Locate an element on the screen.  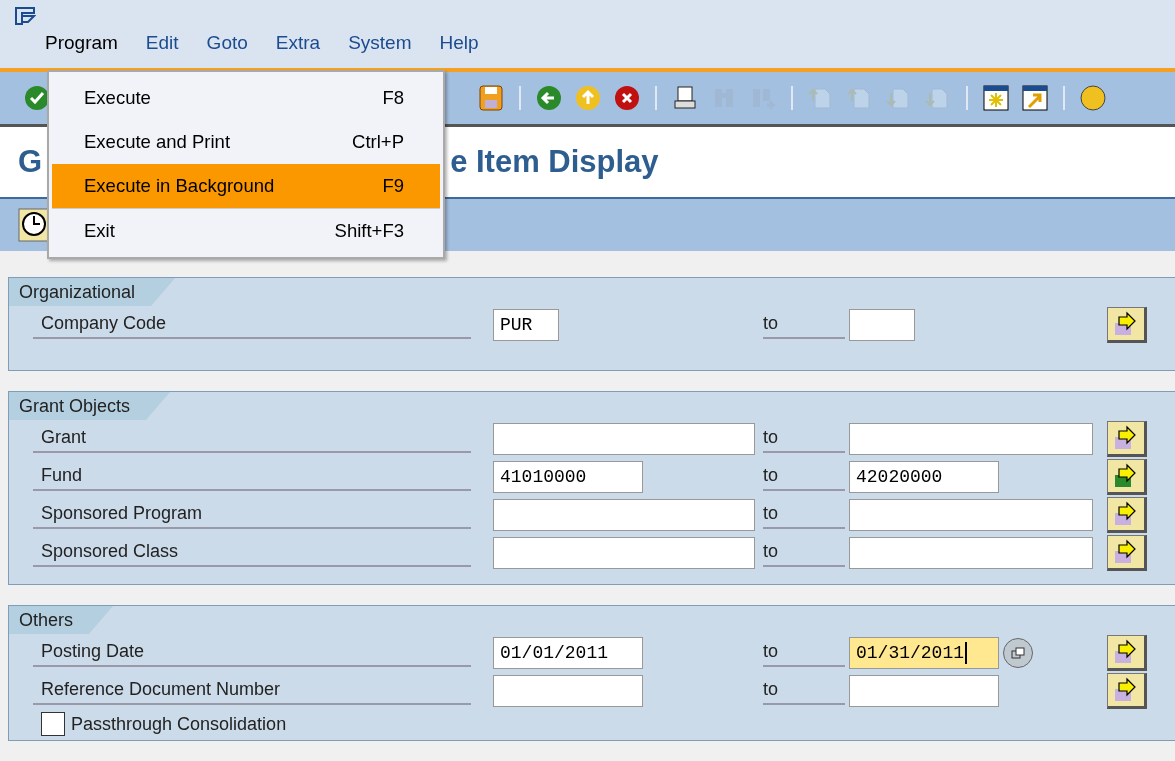
cancel-icon is located at coordinates (627, 98).